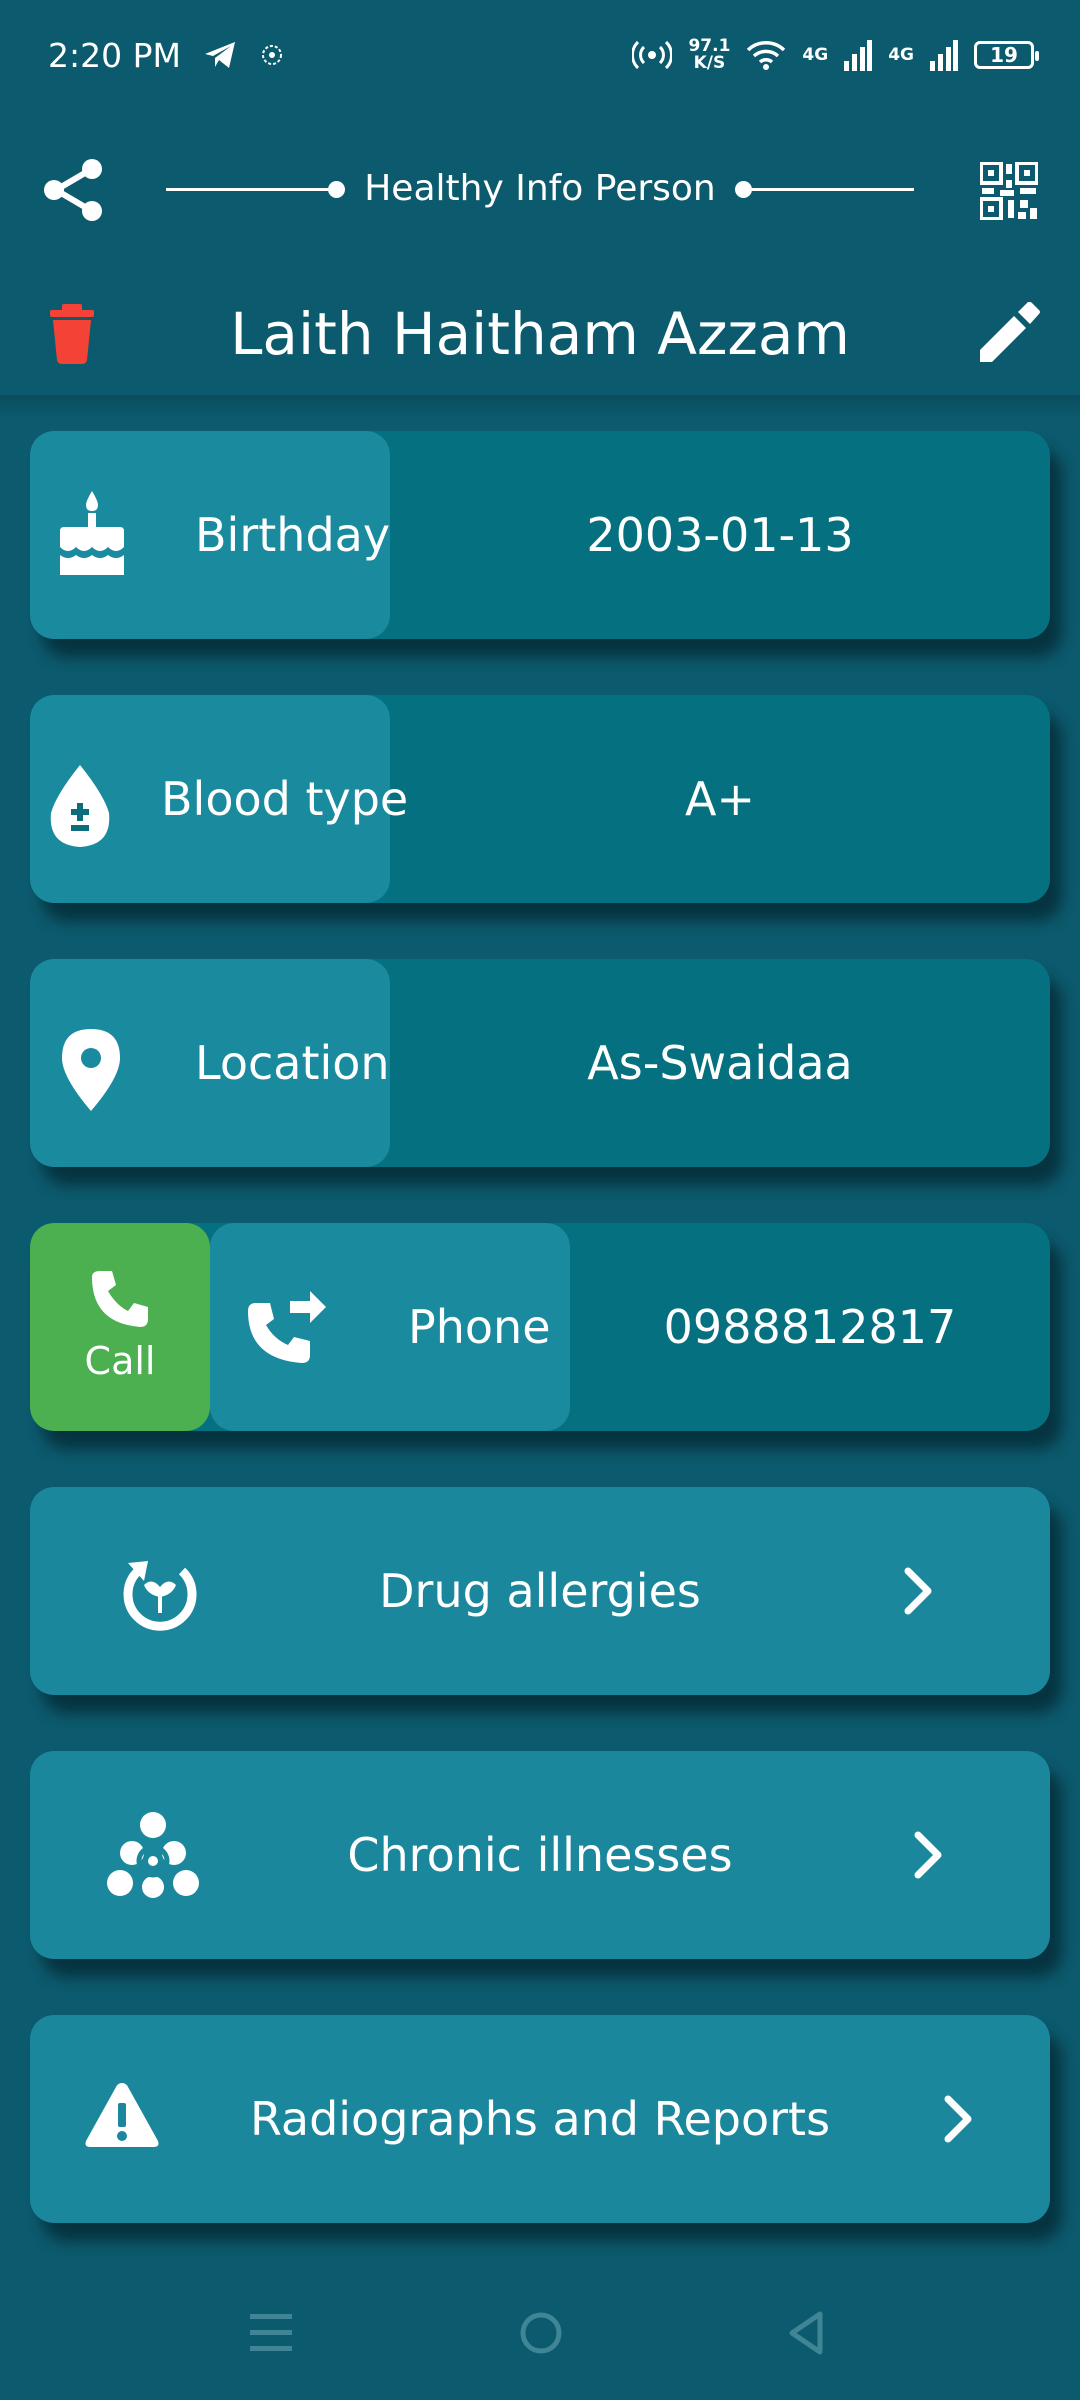 This screenshot has width=1080, height=2400. Describe the element at coordinates (479, 1327) in the screenshot. I see `phone-label: Phone` at that location.